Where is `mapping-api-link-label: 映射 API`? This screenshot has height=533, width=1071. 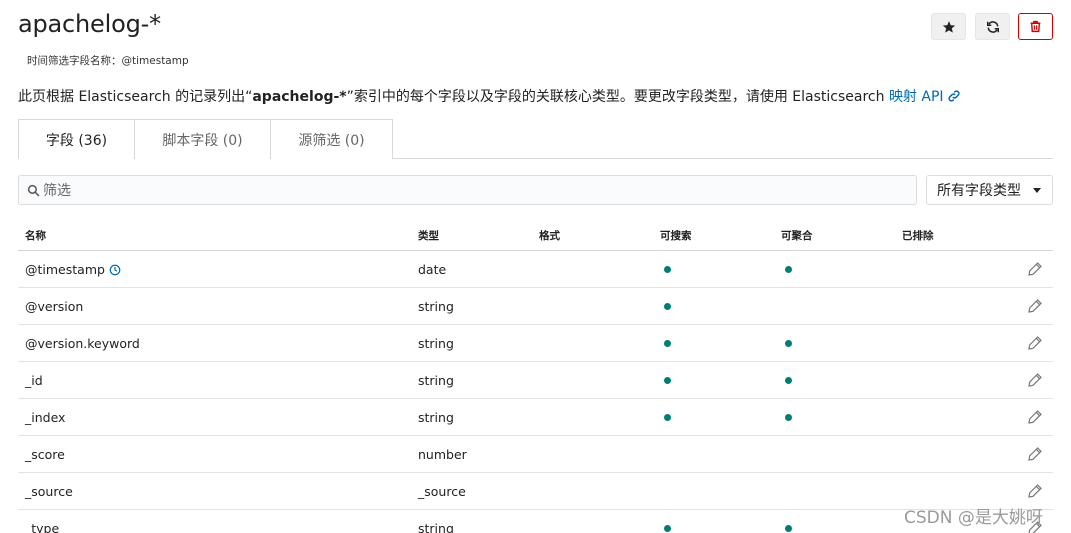
mapping-api-link-label: 映射 API is located at coordinates (916, 97).